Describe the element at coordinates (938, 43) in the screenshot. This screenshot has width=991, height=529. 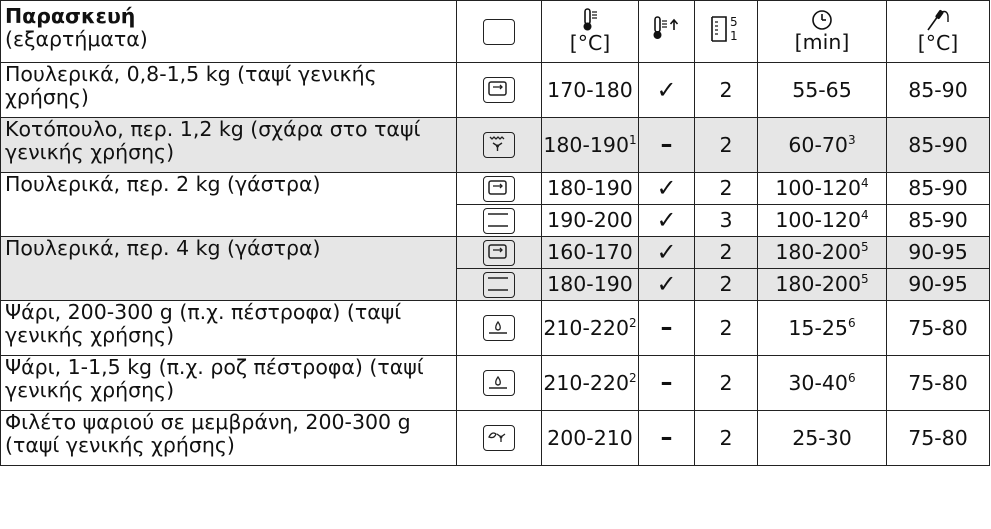
I see `core-unit: [°C]` at that location.